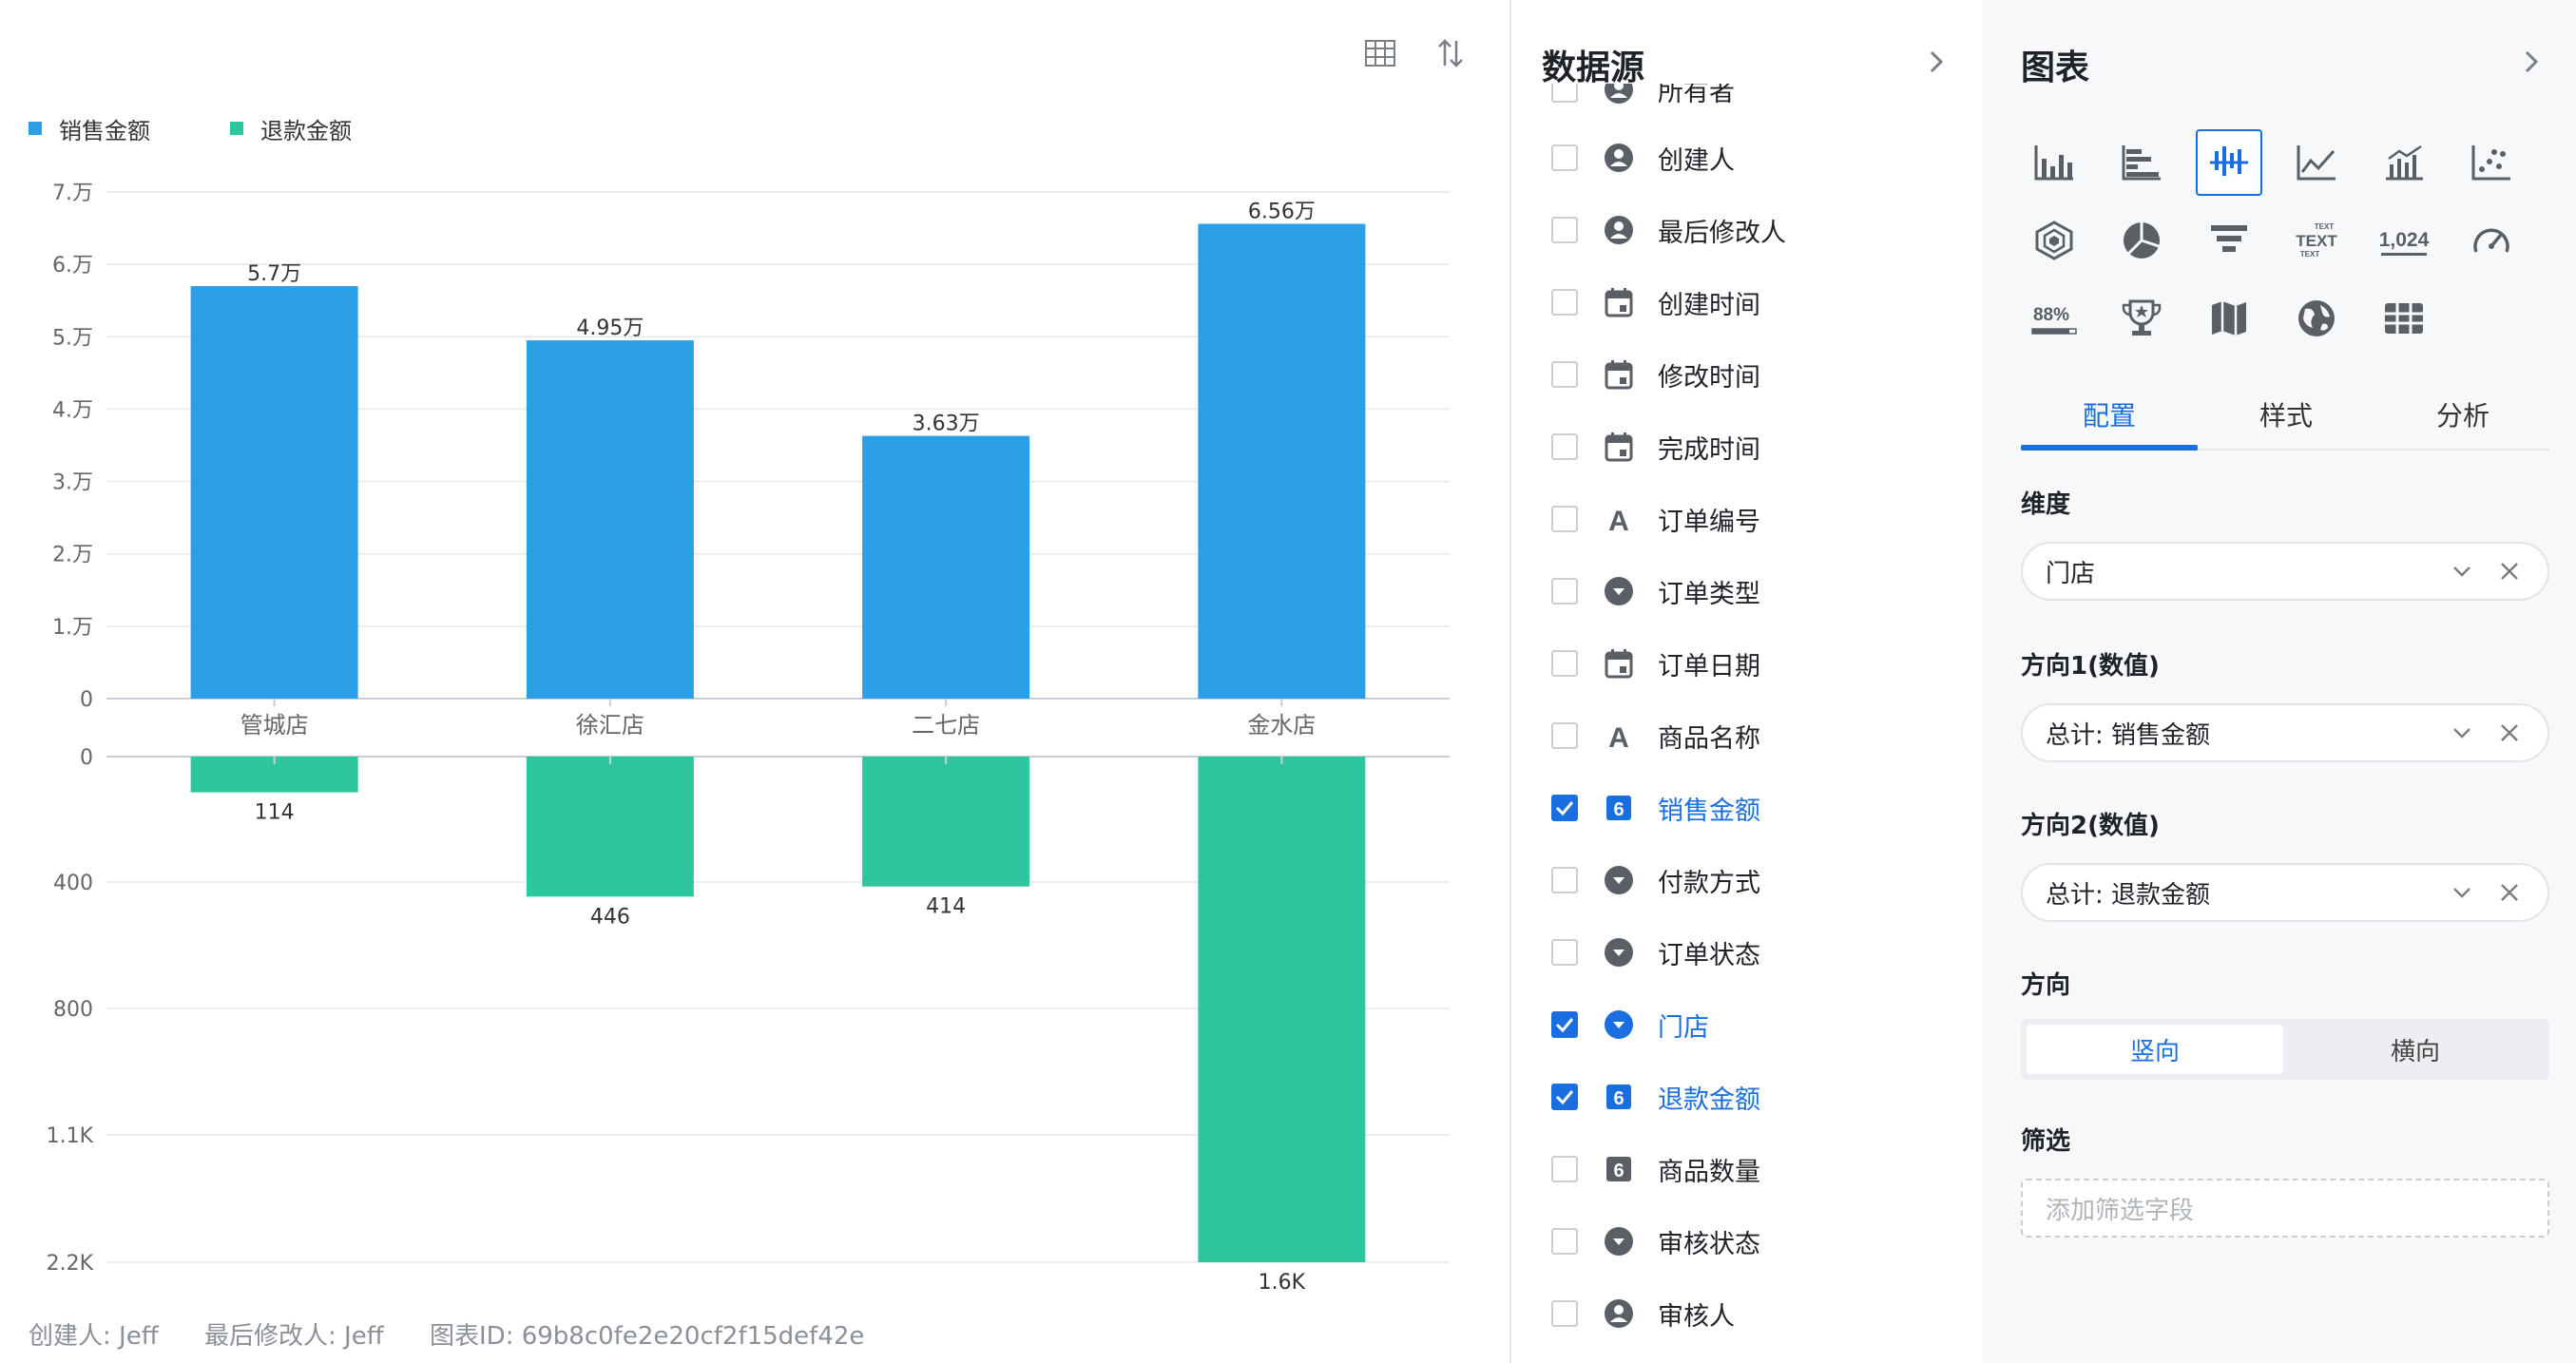 The width and height of the screenshot is (2576, 1363). What do you see at coordinates (1655, 952) in the screenshot?
I see `field-item: 订单状态` at bounding box center [1655, 952].